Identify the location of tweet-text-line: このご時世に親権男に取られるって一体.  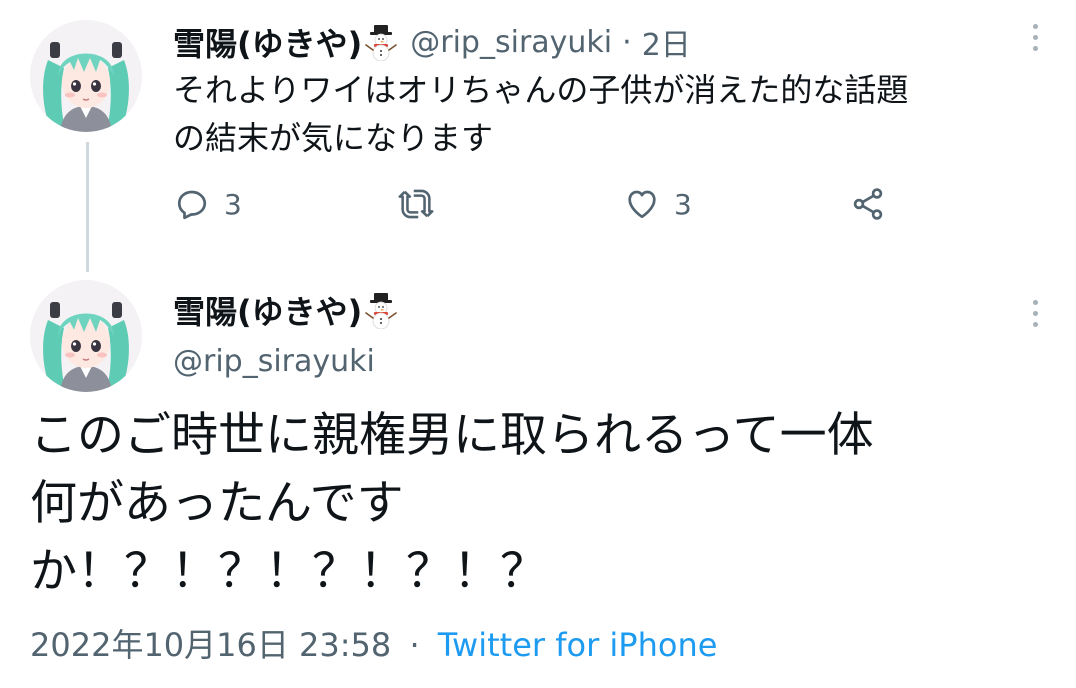
(452, 435).